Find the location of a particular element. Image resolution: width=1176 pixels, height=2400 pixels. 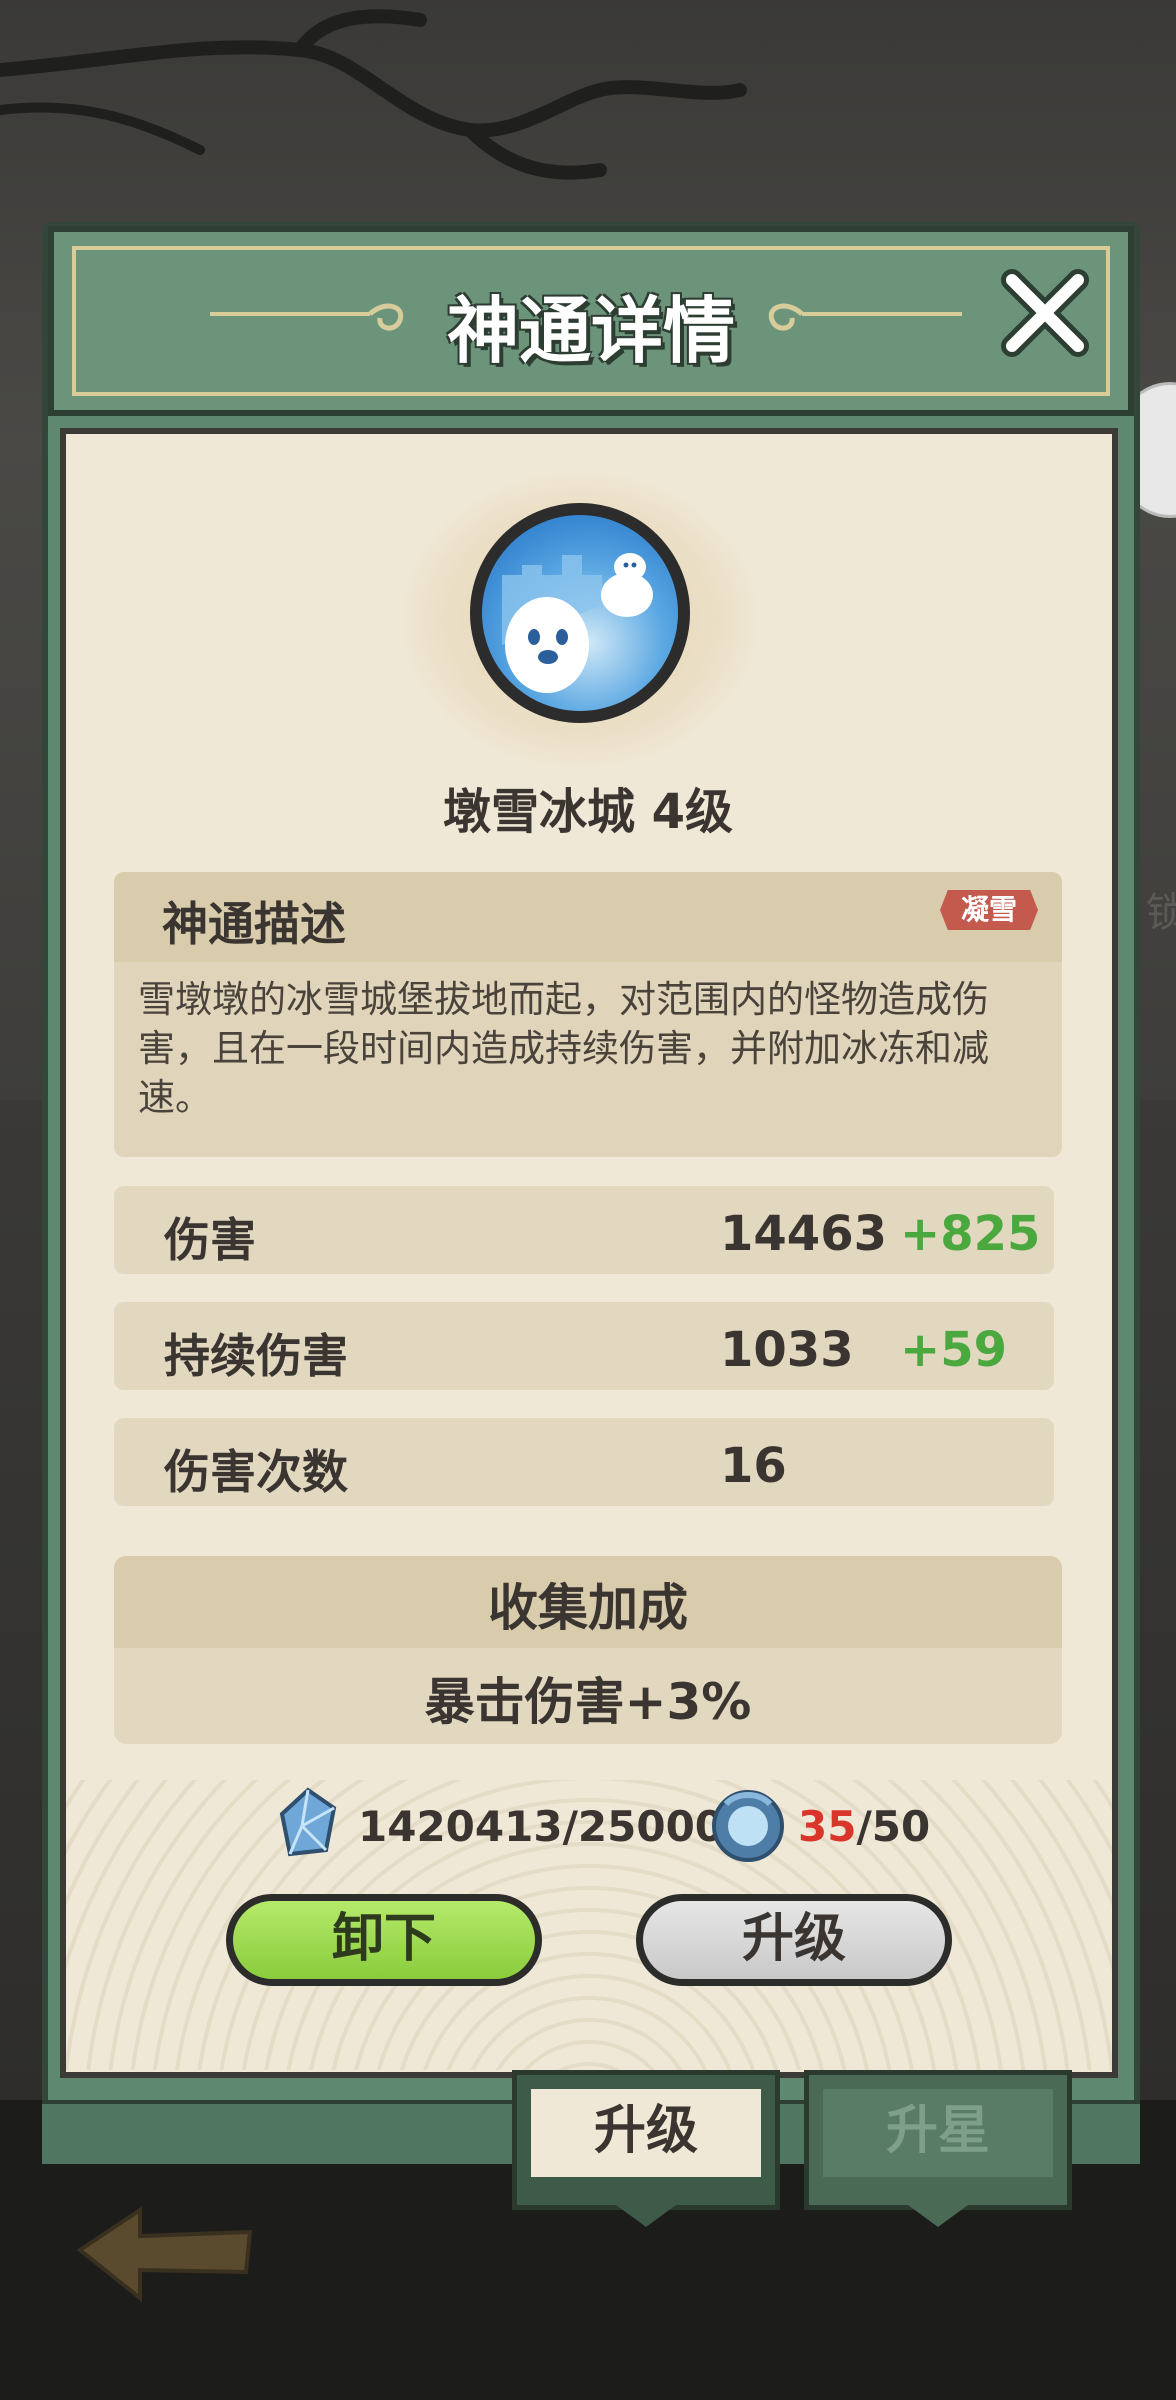

stat-bonus: +825 is located at coordinates (970, 1234).